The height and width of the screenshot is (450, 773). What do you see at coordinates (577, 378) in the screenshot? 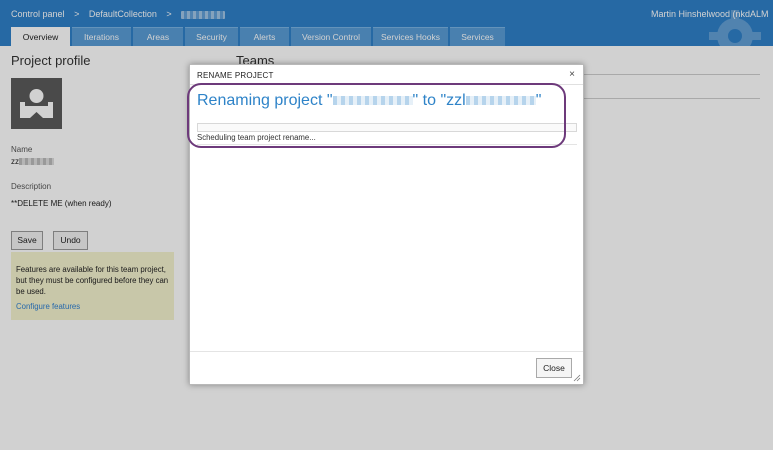
I see `resize-grip-icon` at bounding box center [577, 378].